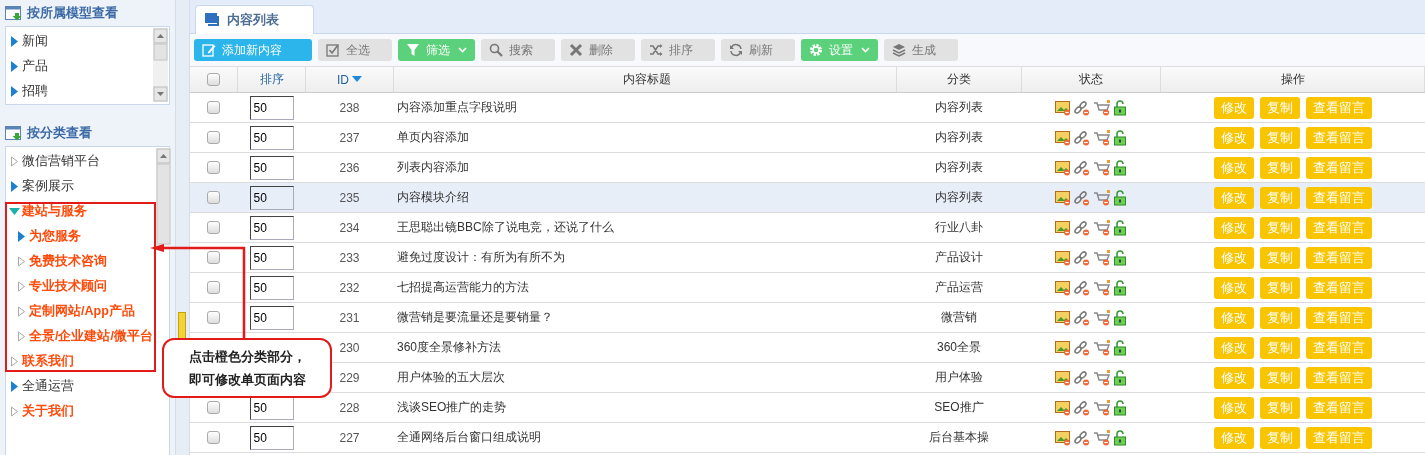 The image size is (1425, 455). Describe the element at coordinates (349, 107) in the screenshot. I see `id-text: 238` at that location.